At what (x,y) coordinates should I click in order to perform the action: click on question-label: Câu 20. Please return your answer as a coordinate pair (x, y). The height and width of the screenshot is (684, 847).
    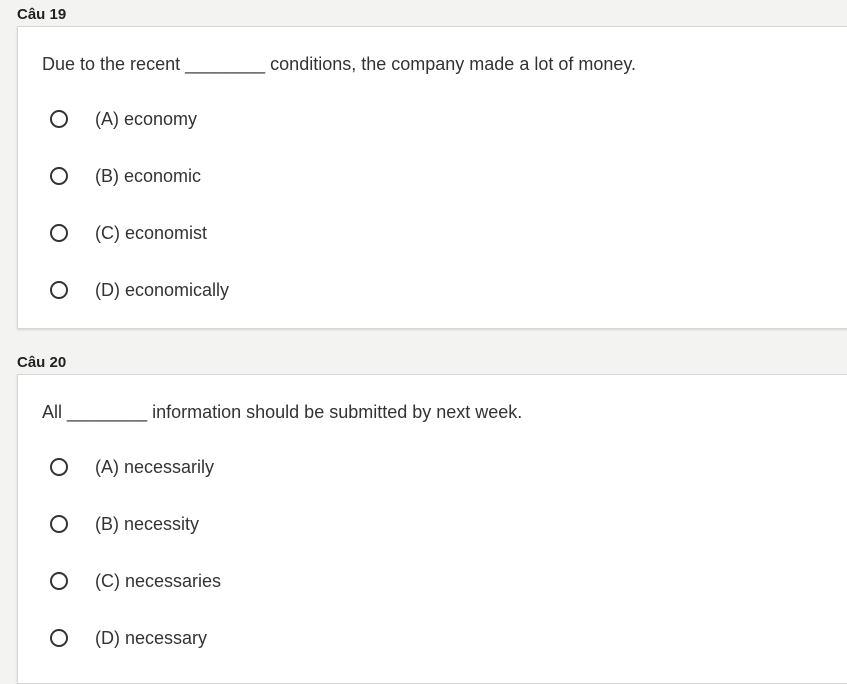
    Looking at the image, I should click on (42, 362).